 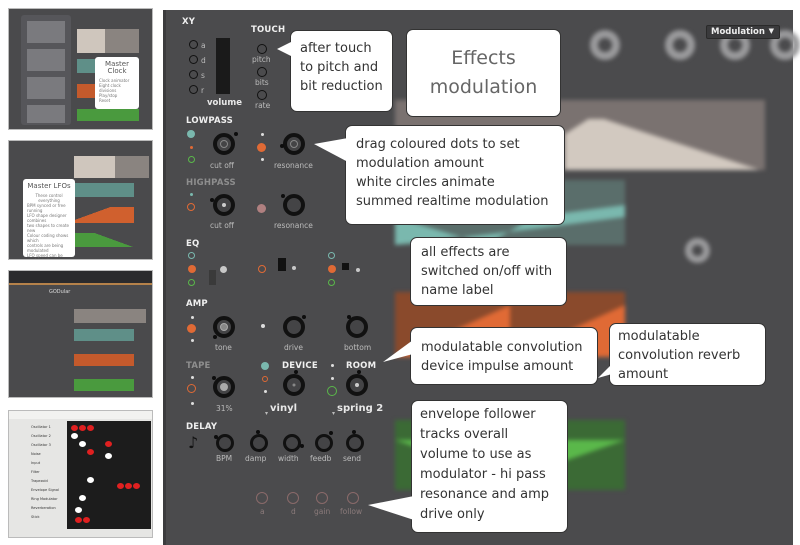 What do you see at coordinates (265, 379) in the screenshot?
I see `device-mod-orange` at bounding box center [265, 379].